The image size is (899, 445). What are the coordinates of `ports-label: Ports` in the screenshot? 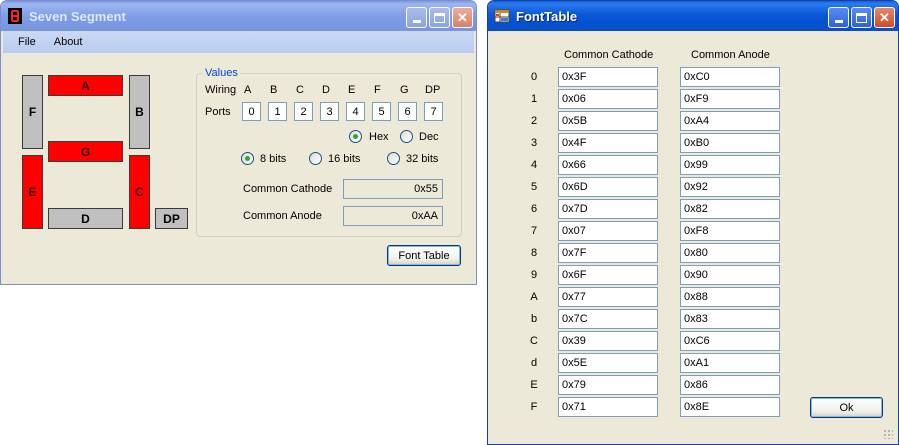 It's located at (218, 112).